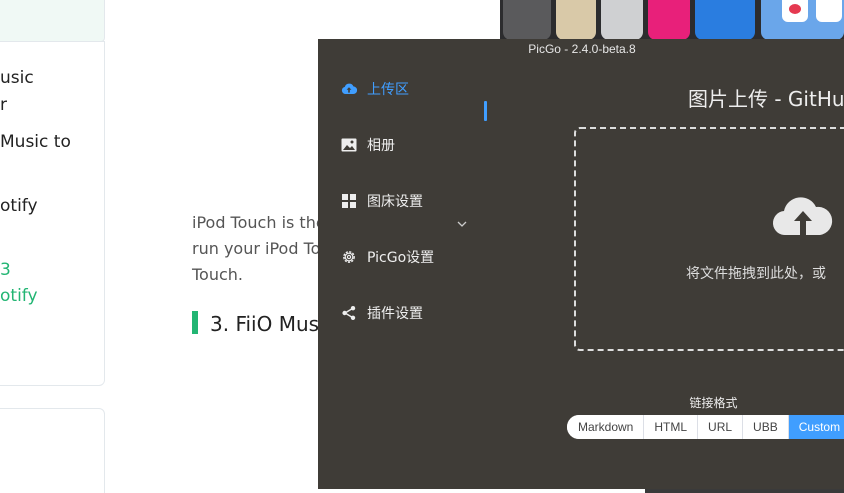 The height and width of the screenshot is (493, 844). I want to click on sidebar-item-picgo-settings: PicGo设置, so click(387, 257).